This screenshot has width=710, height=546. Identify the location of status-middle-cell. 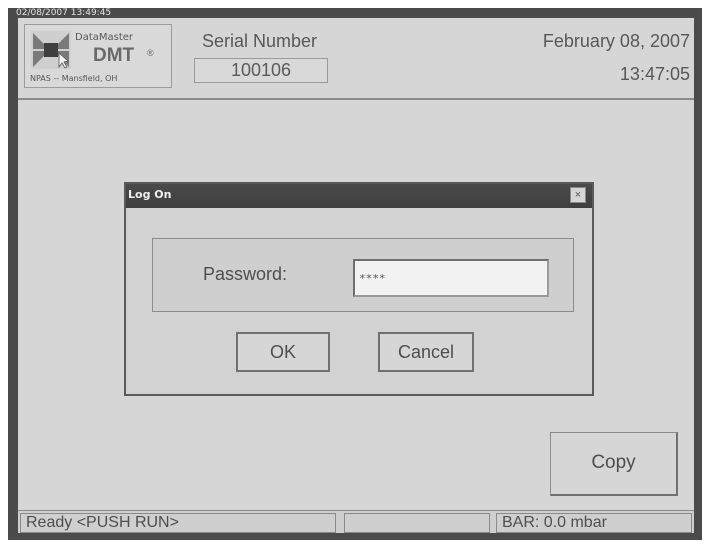
(417, 523).